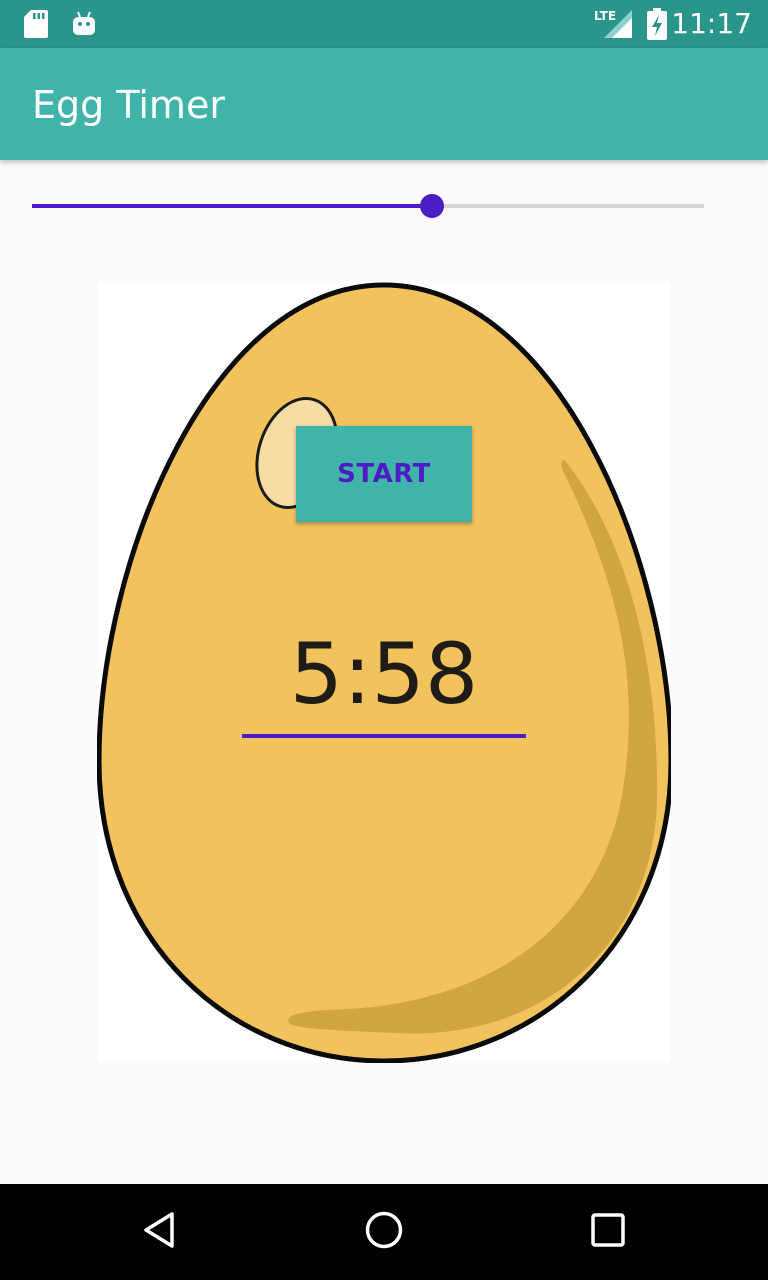 The height and width of the screenshot is (1280, 768). I want to click on lte-signal-icon: LTE, so click(614, 24).